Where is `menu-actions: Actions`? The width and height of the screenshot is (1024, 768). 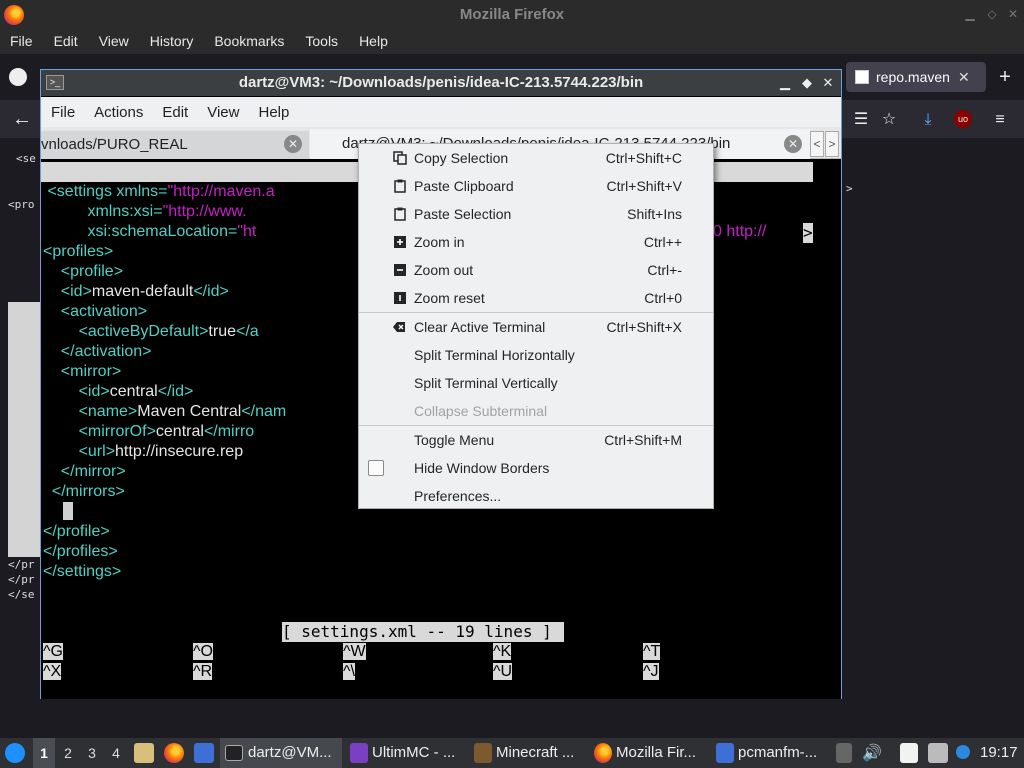 menu-actions: Actions is located at coordinates (118, 112).